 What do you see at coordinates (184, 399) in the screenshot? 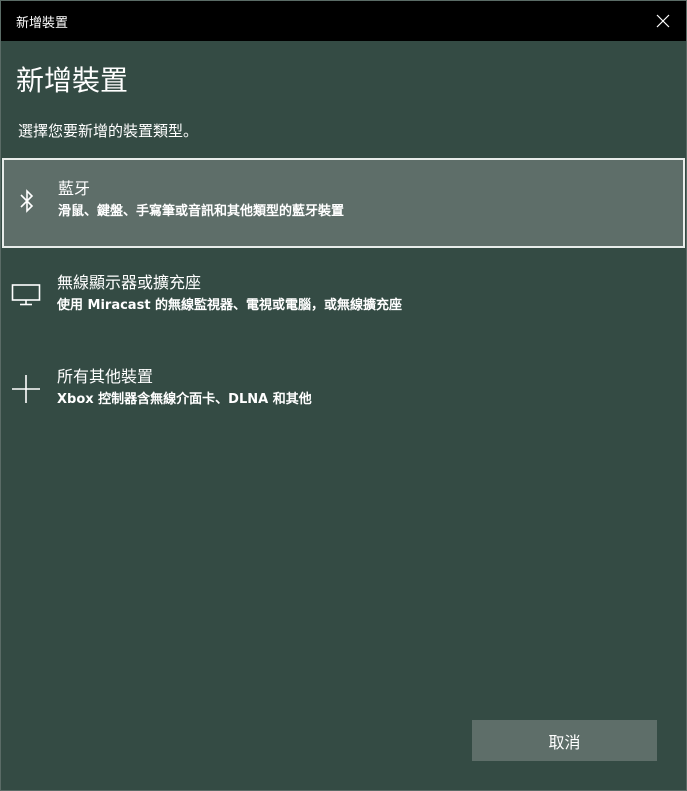
I see `option-description: Xbox 控制器含無線介面卡、DLNA 和其他` at bounding box center [184, 399].